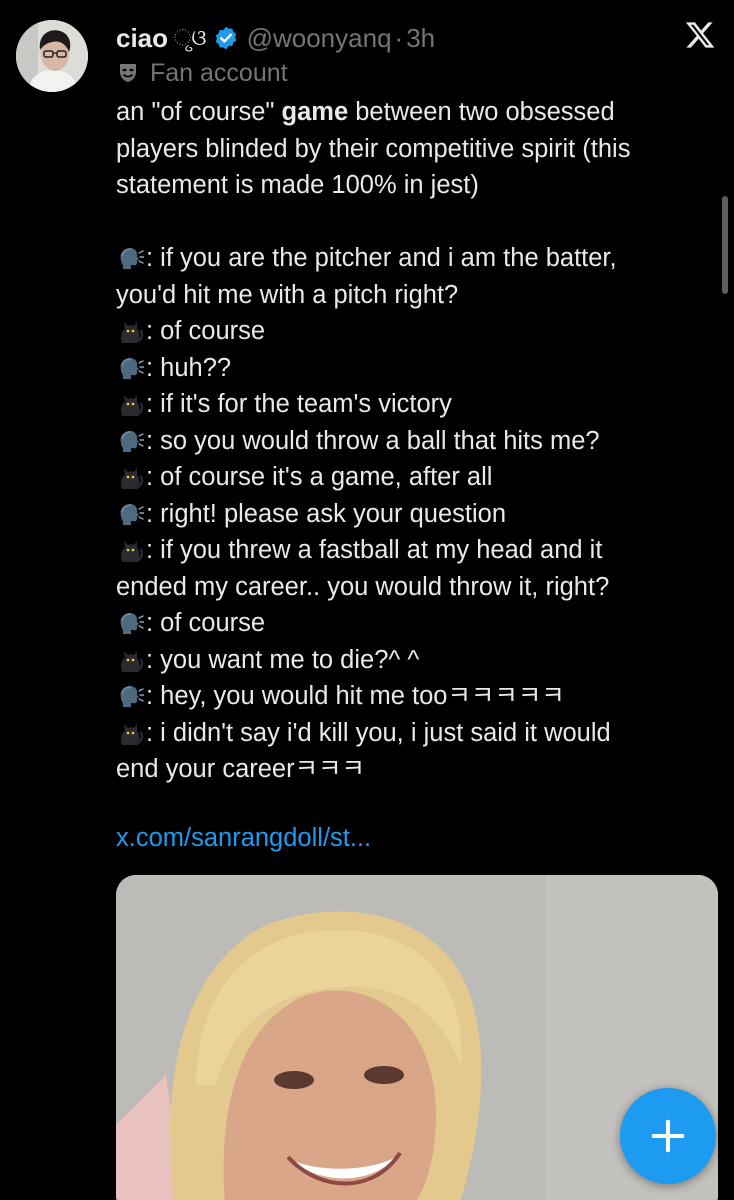 This screenshot has width=734, height=1200. I want to click on dialogue-text: : huh??, so click(189, 367).